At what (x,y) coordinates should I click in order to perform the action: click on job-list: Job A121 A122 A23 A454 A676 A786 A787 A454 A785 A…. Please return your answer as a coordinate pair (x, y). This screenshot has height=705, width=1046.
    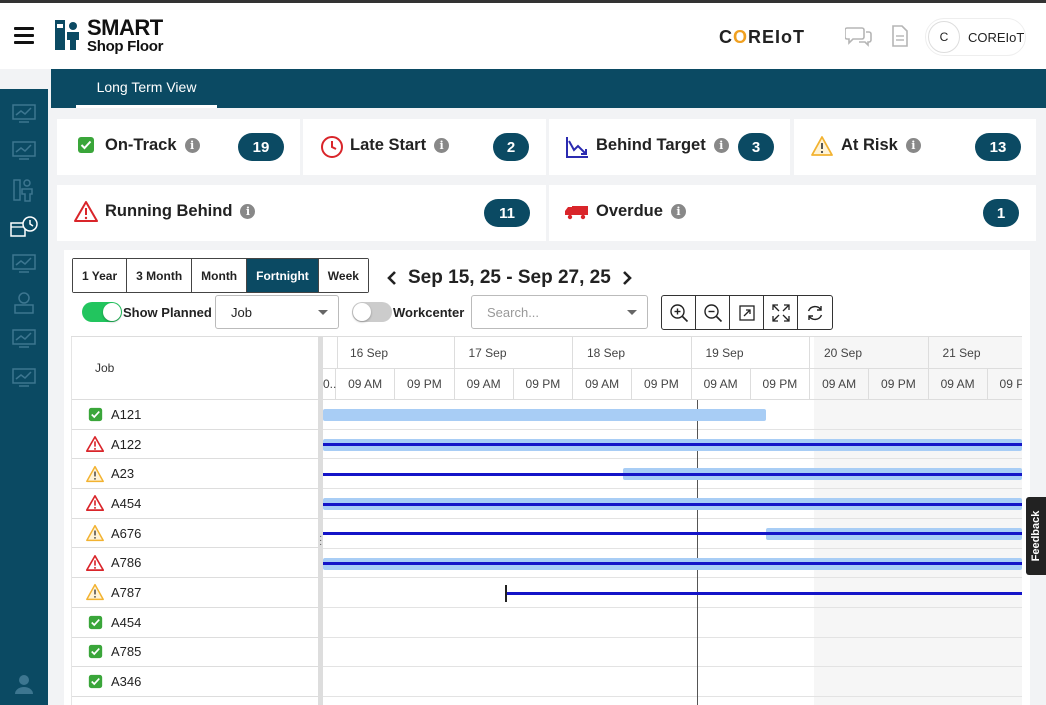
    Looking at the image, I should click on (194, 521).